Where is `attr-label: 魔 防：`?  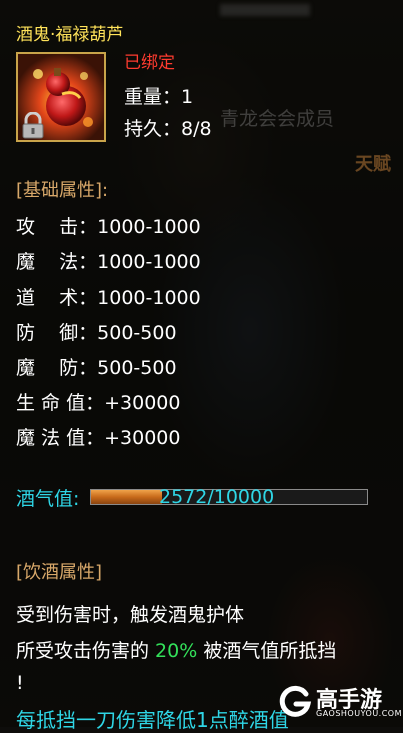
attr-label: 魔 防： is located at coordinates (57, 368).